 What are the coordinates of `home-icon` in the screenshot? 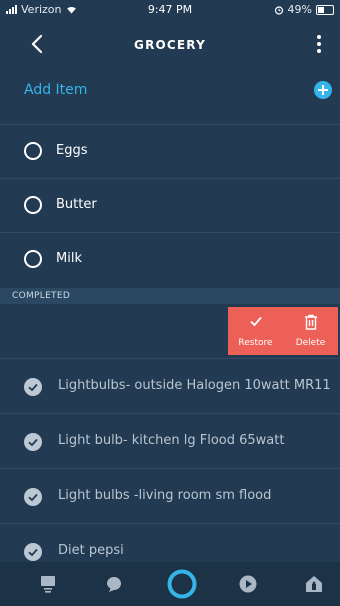 It's located at (48, 584).